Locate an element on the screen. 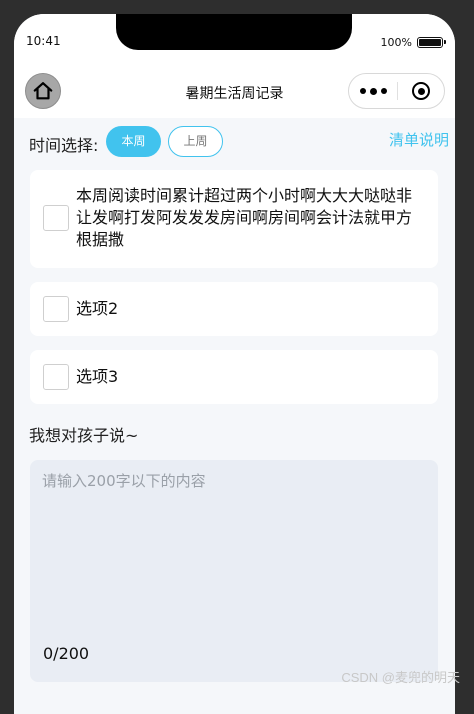  option-label-2: 选项2 is located at coordinates (97, 308).